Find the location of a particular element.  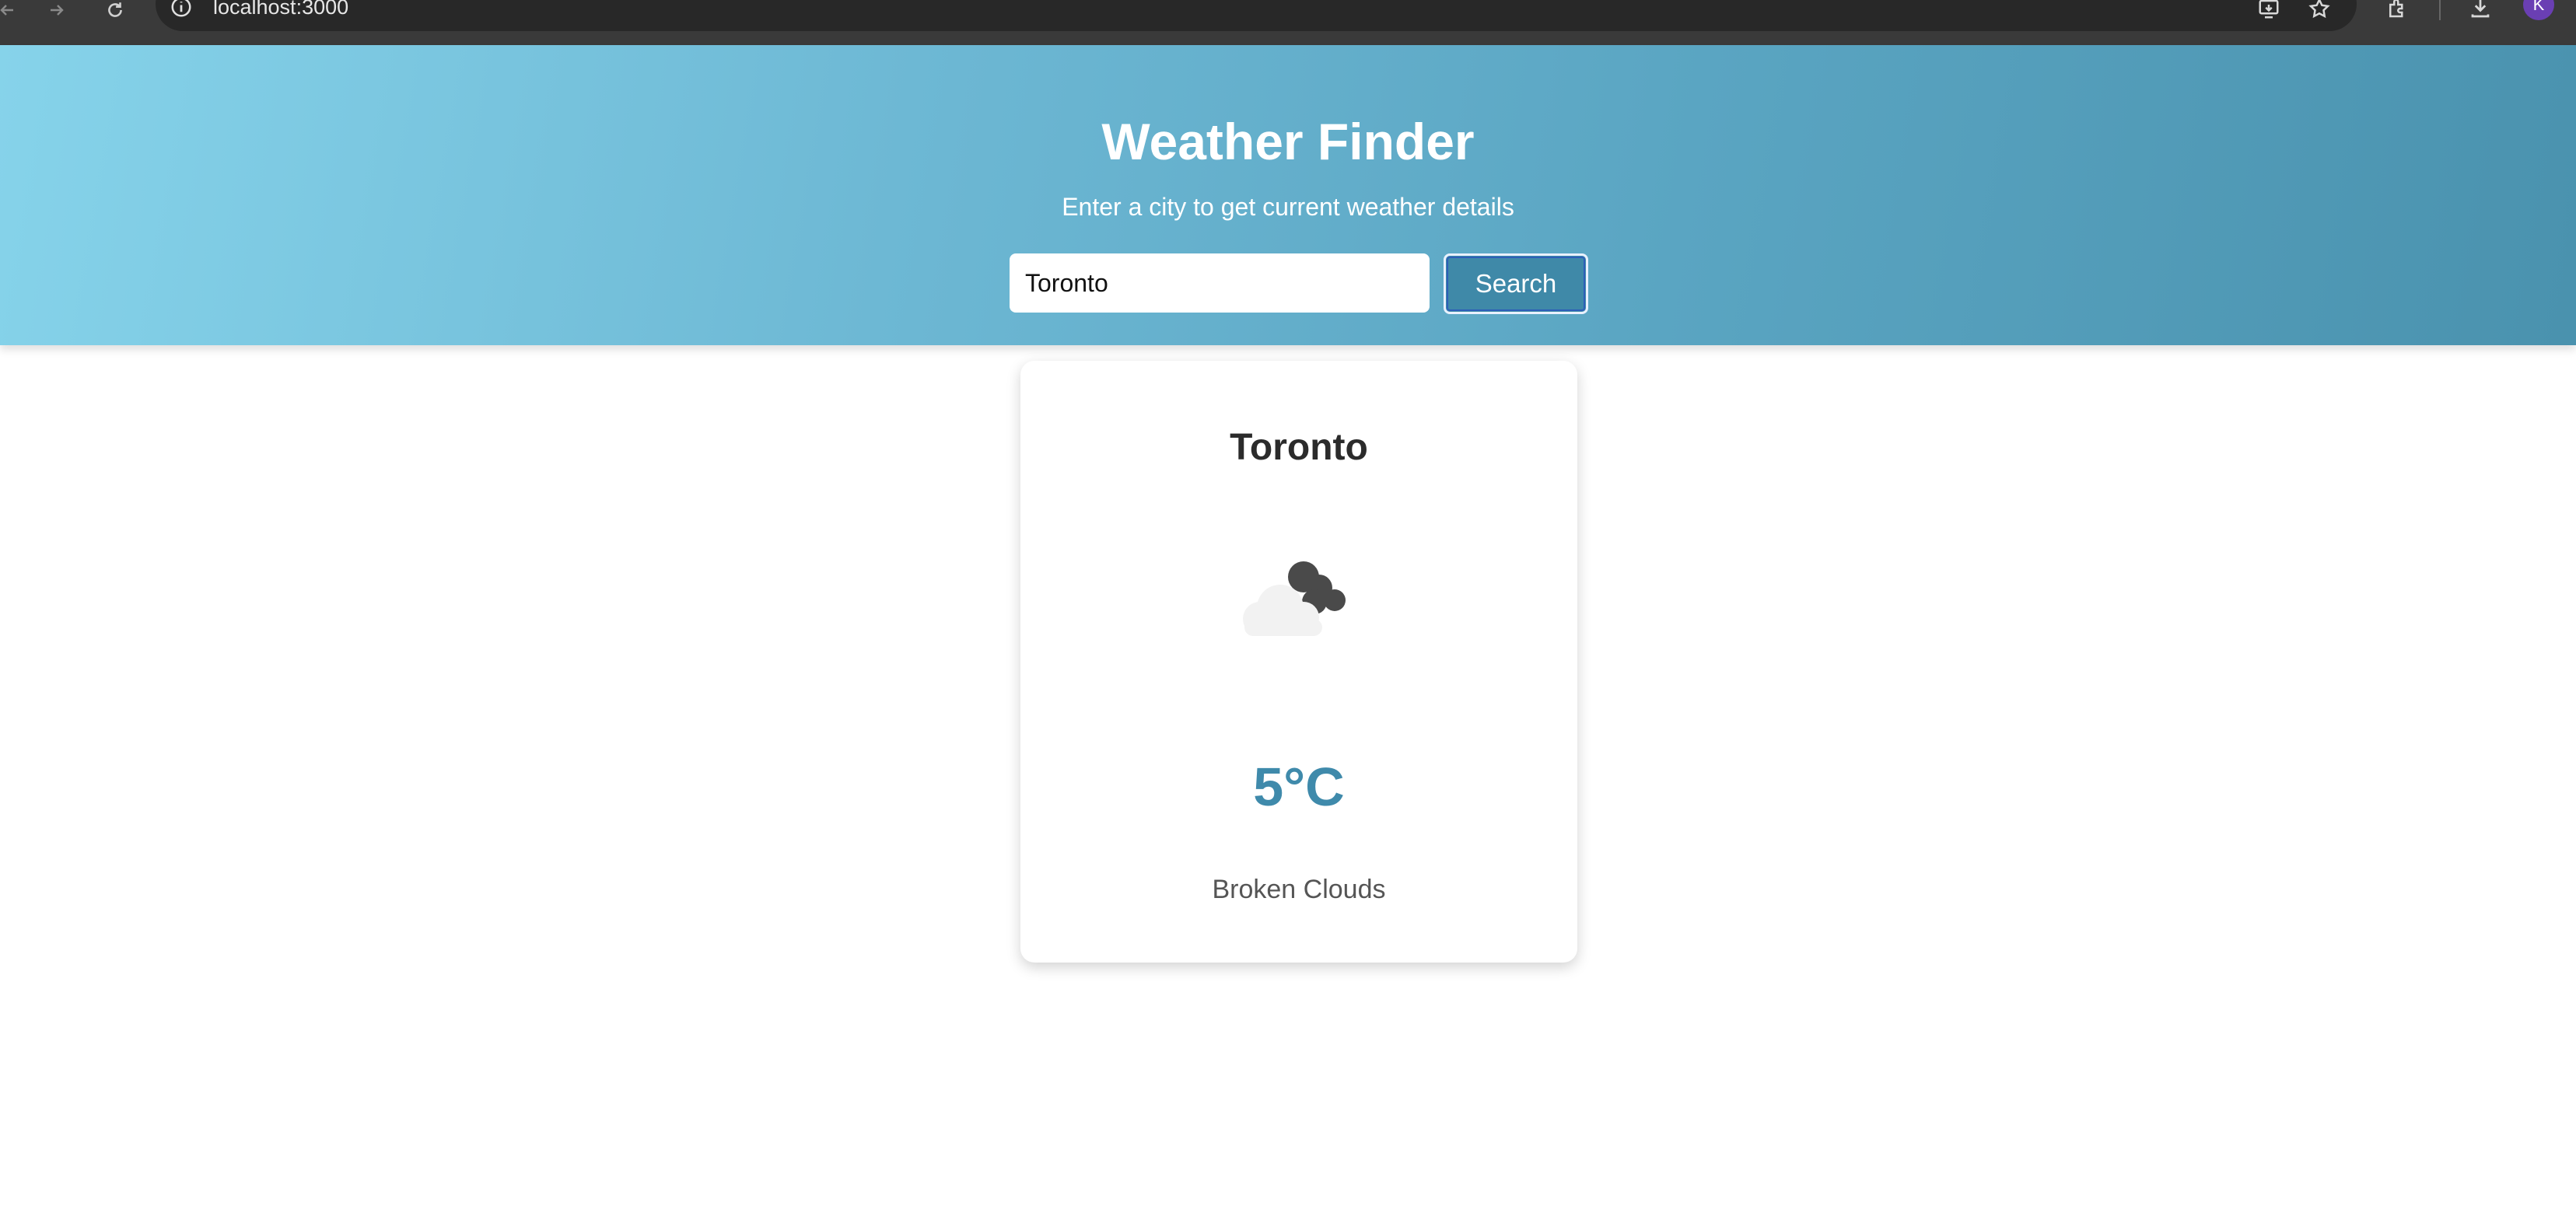

profile-avatar: K is located at coordinates (2539, 10).